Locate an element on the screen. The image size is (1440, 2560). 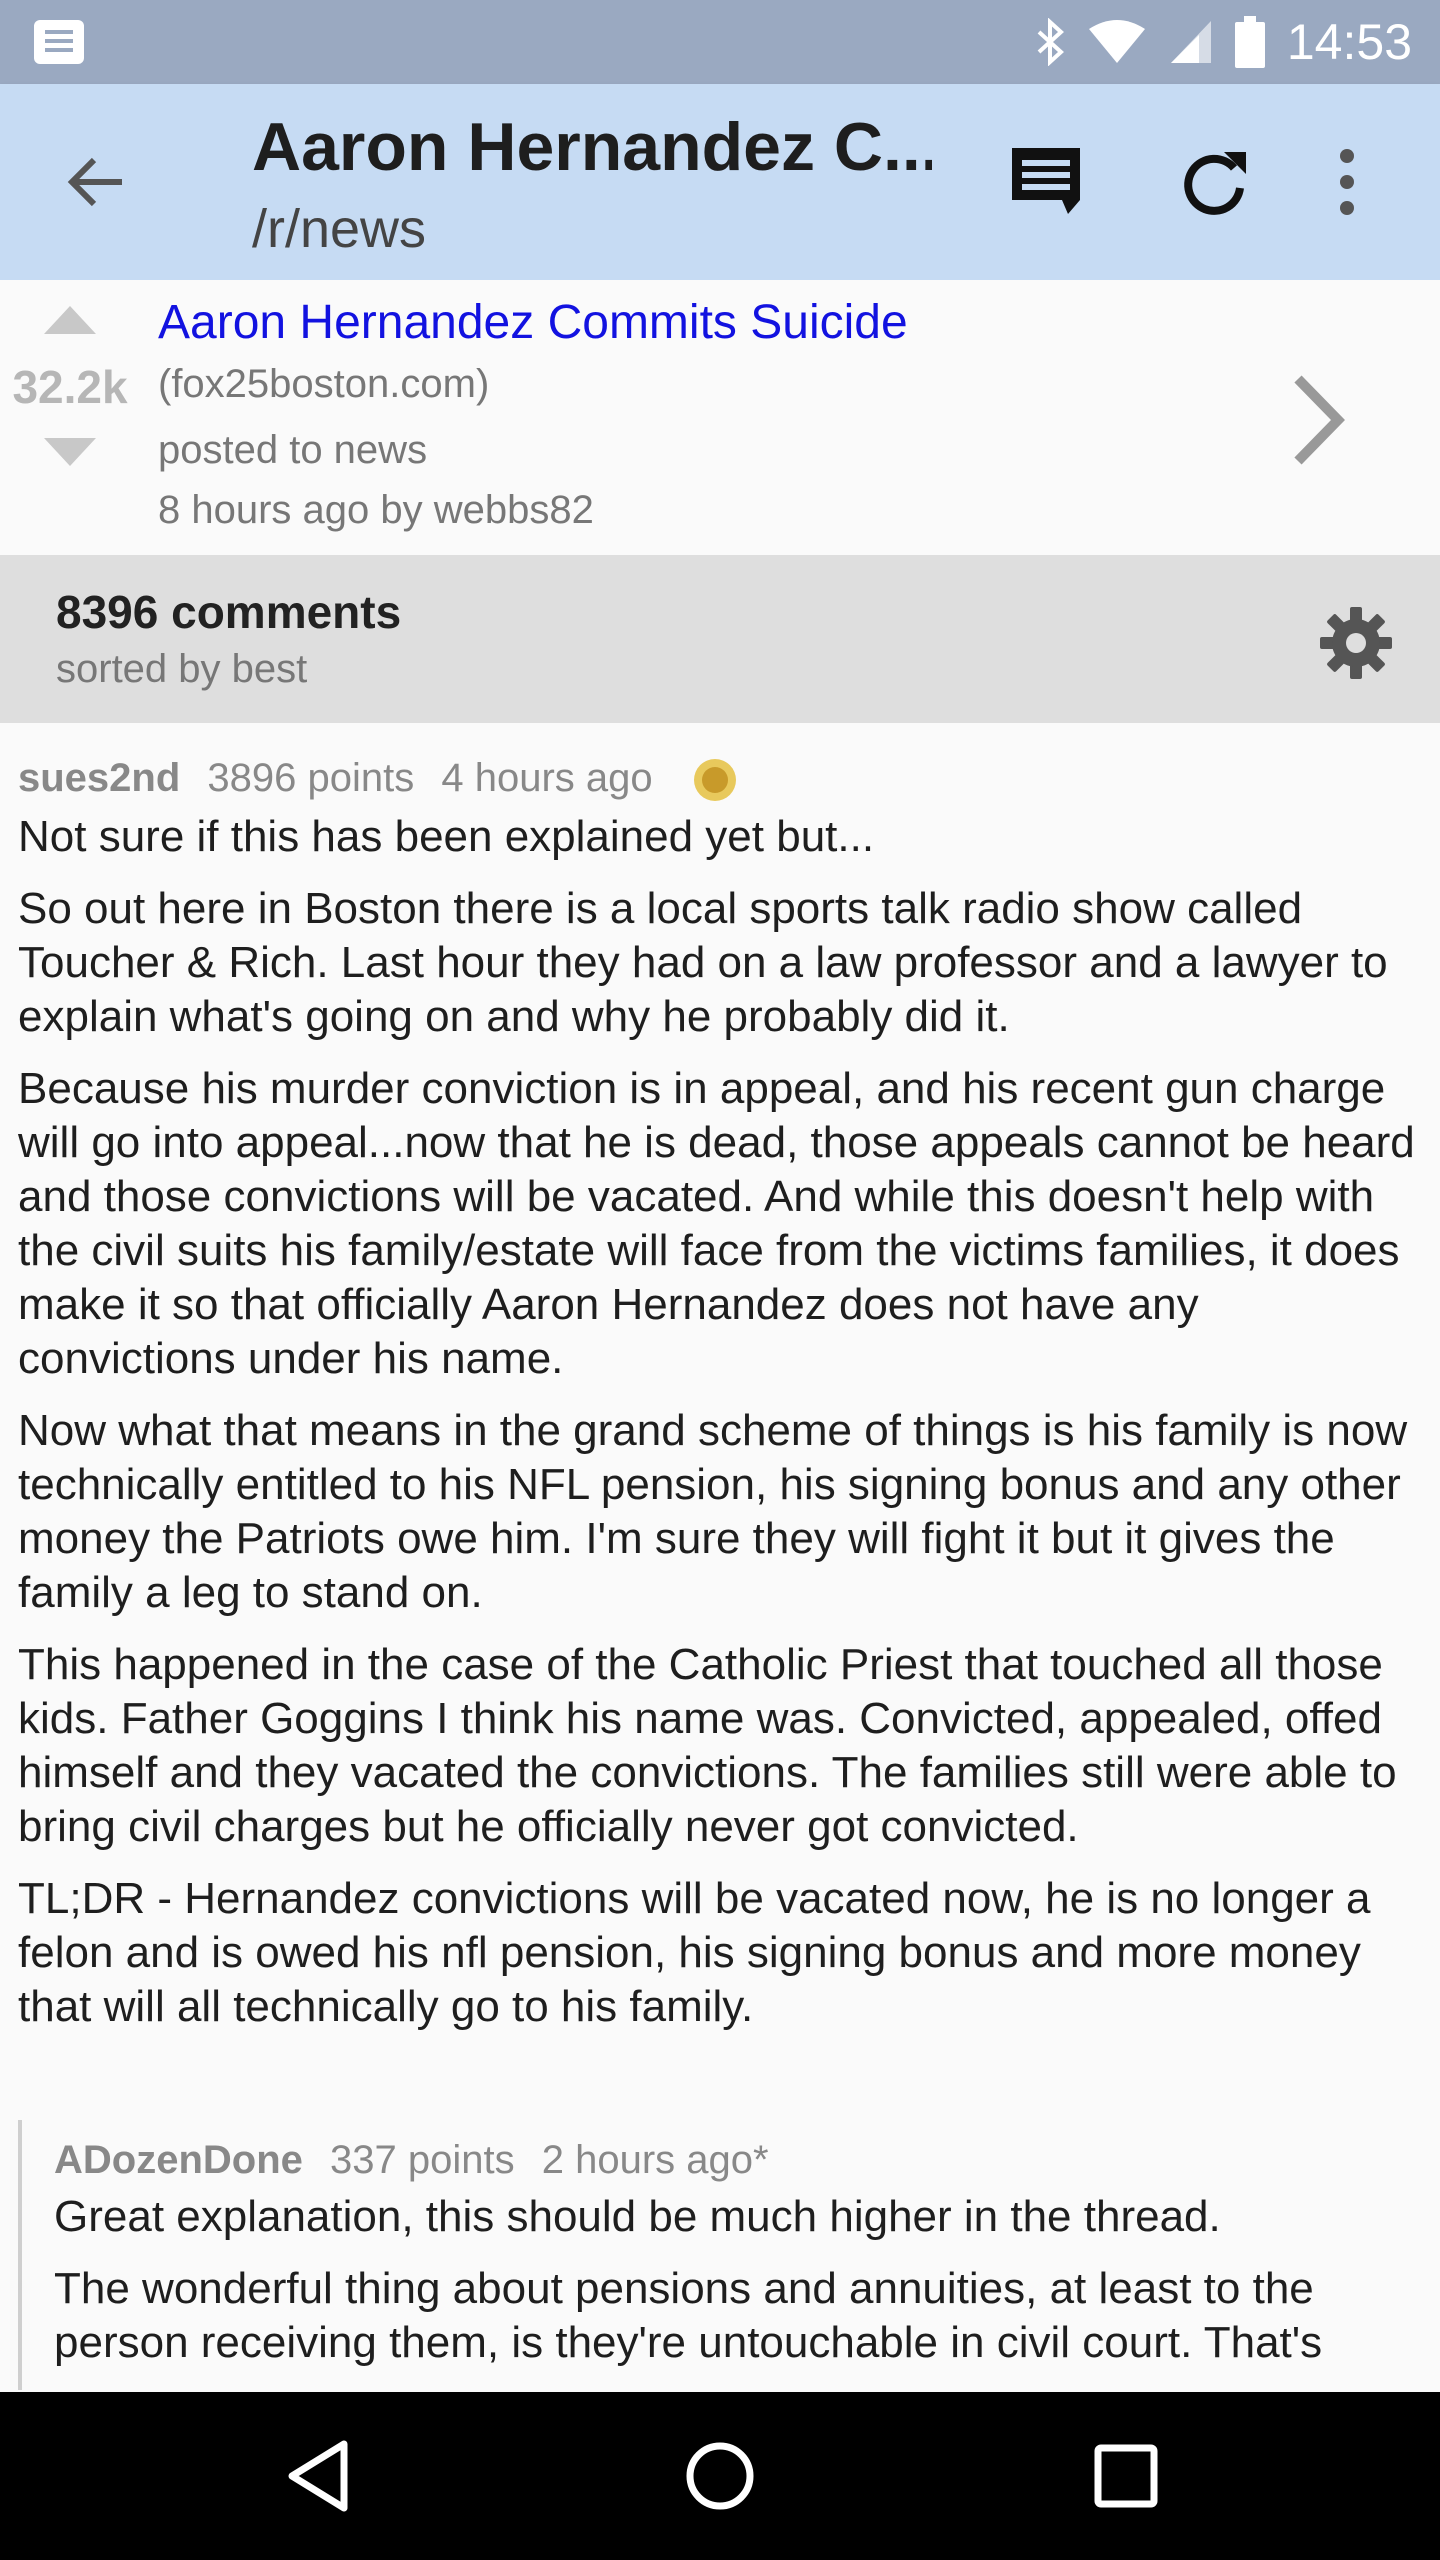
comment-meta: sues2nd 3896 points 4 hours ago is located at coordinates (718, 778).